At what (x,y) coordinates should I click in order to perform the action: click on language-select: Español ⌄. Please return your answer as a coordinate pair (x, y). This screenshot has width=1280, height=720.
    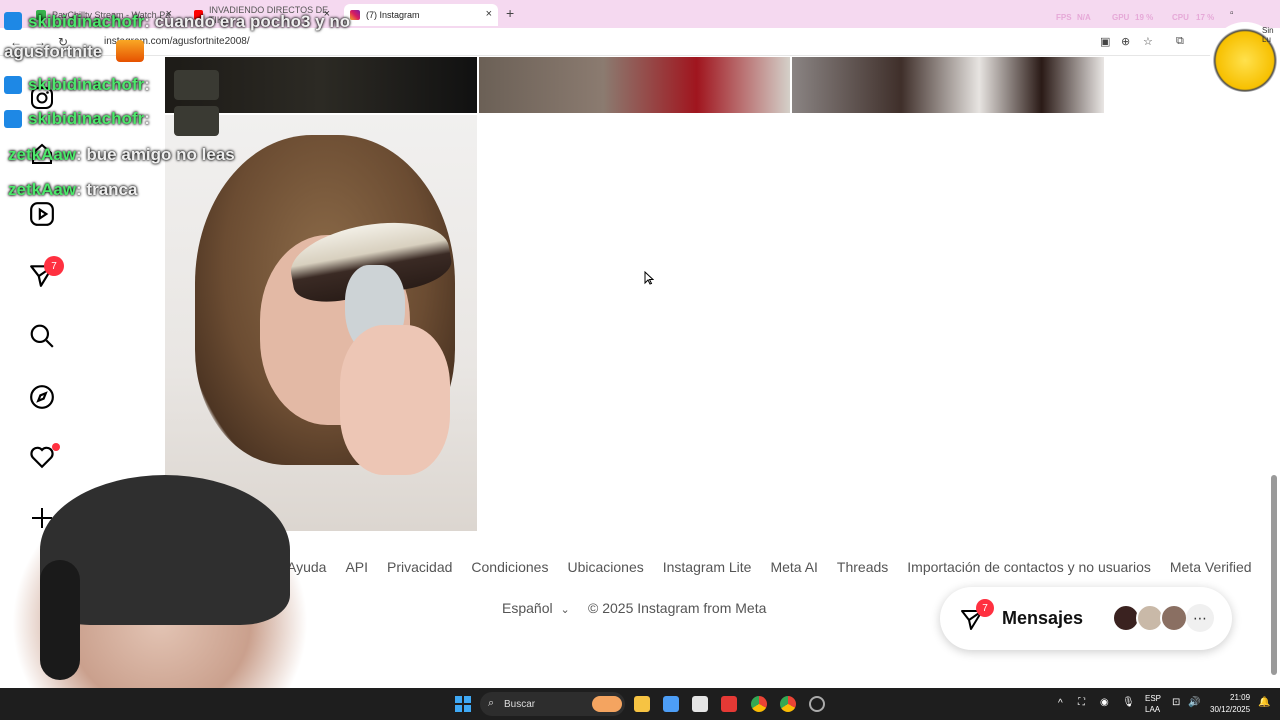
    Looking at the image, I should click on (536, 608).